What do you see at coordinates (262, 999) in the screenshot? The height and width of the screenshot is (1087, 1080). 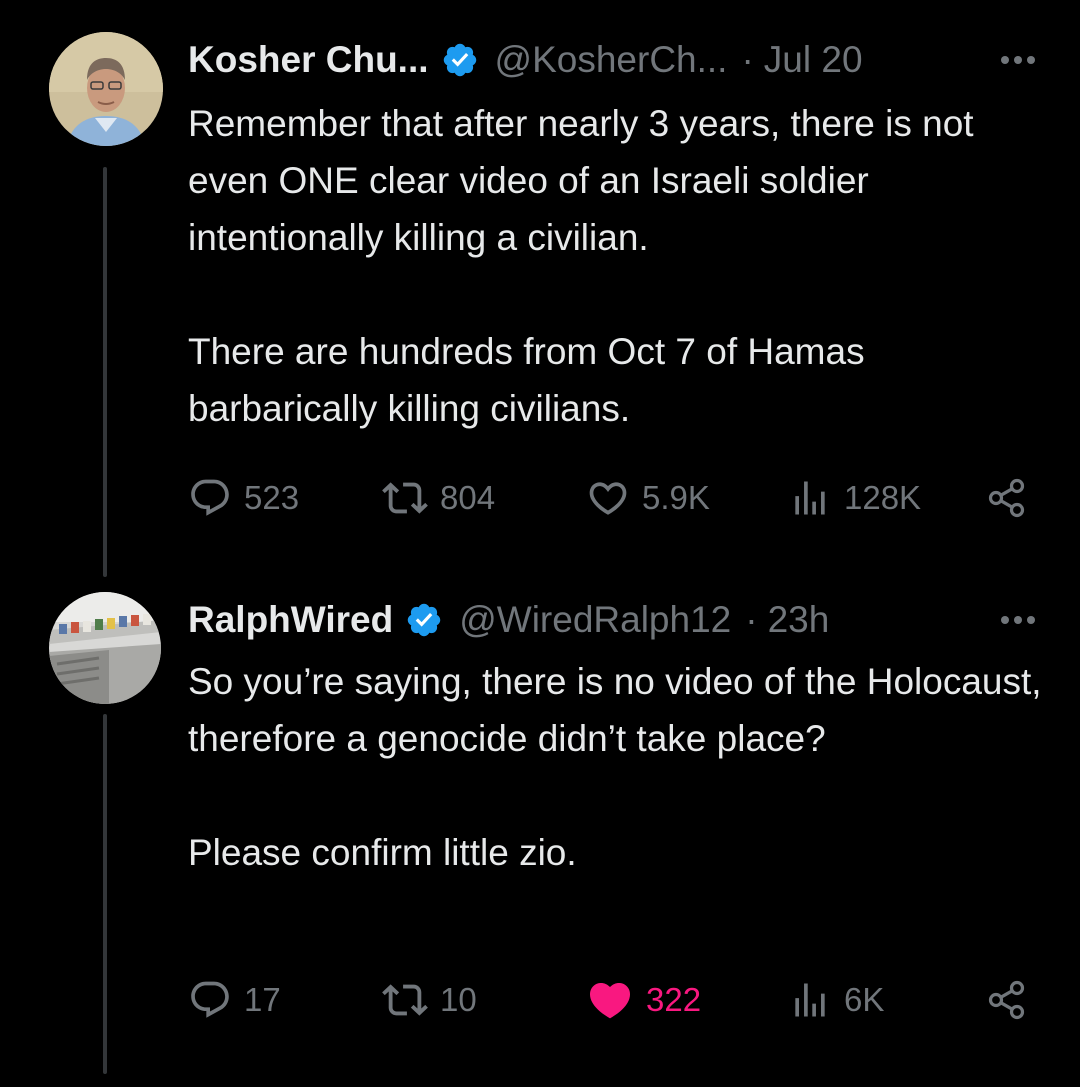 I see `reply-count: 17` at bounding box center [262, 999].